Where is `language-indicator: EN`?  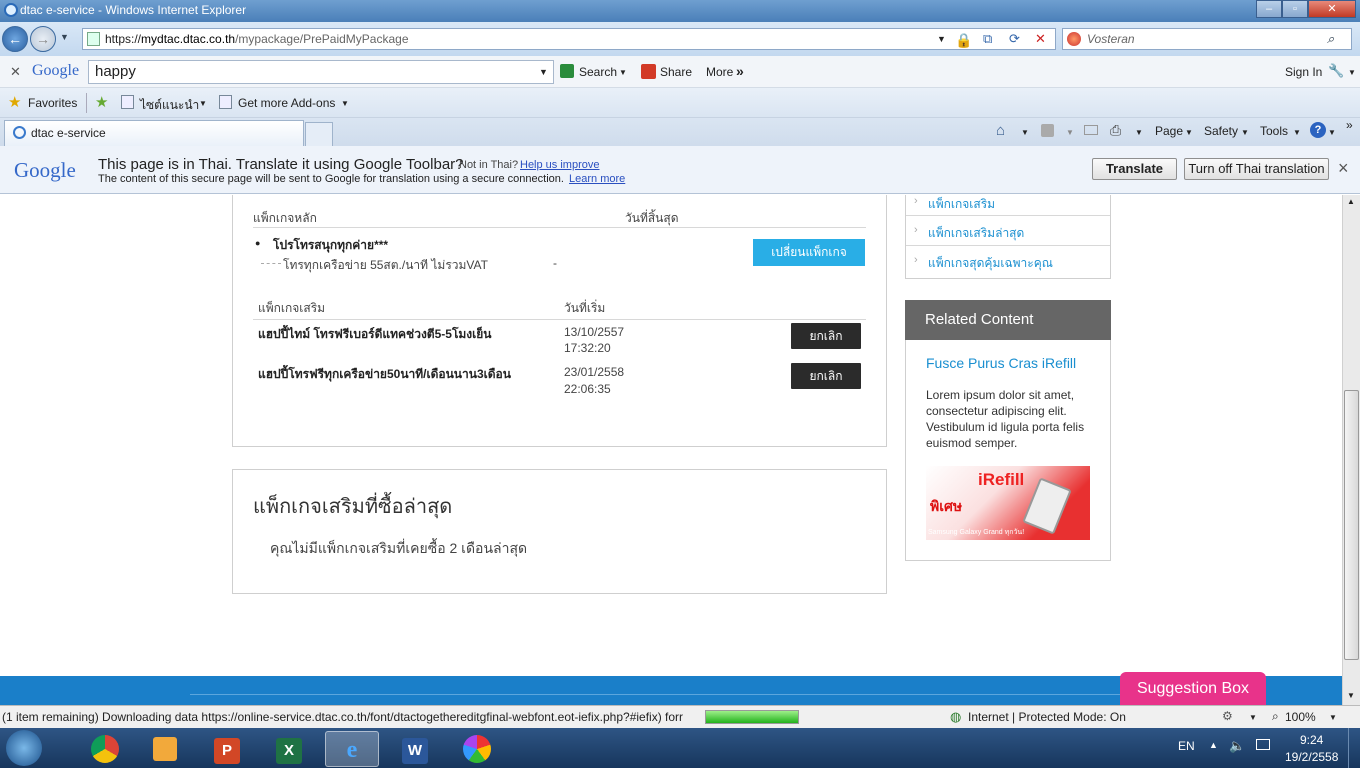 language-indicator: EN is located at coordinates (1186, 746).